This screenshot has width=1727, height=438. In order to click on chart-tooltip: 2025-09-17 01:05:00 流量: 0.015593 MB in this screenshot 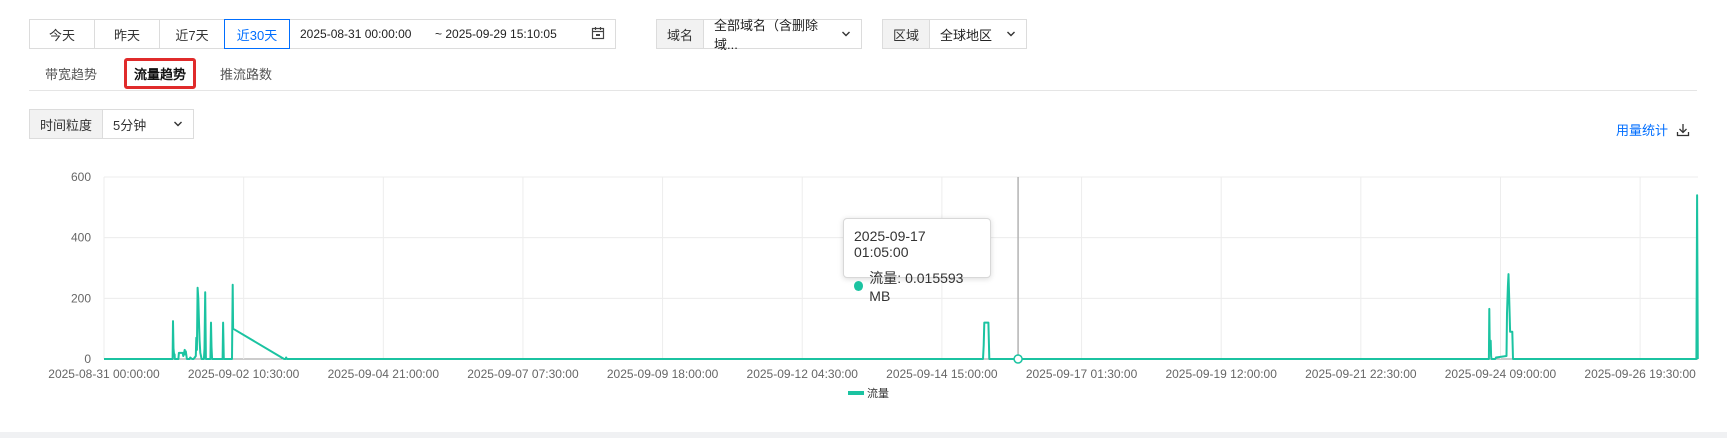, I will do `click(917, 261)`.